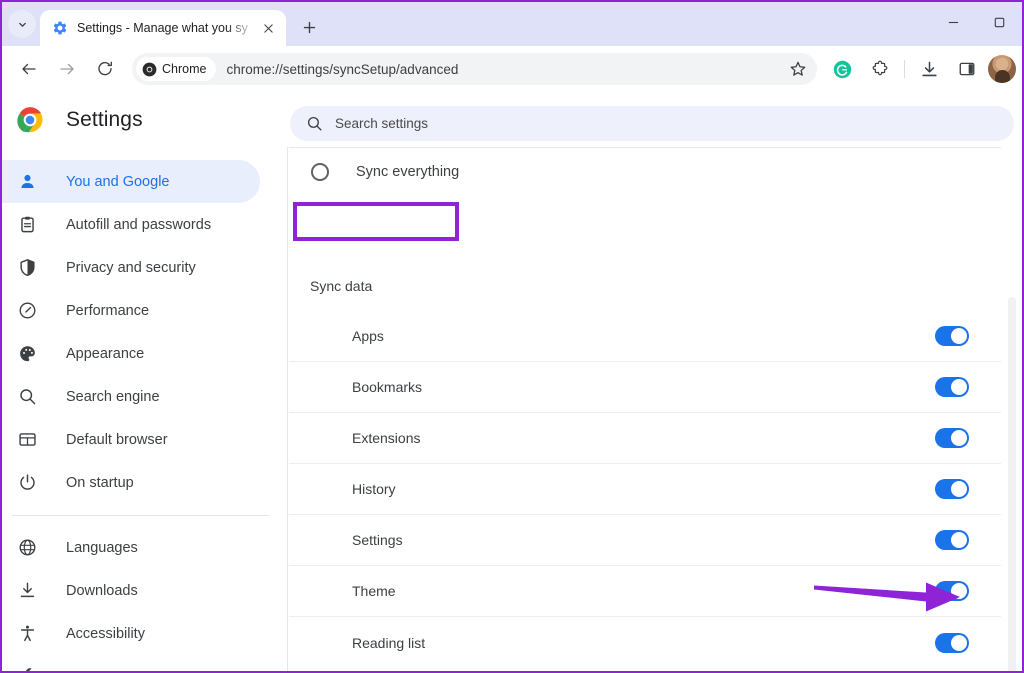  What do you see at coordinates (27, 268) in the screenshot?
I see `shield-icon` at bounding box center [27, 268].